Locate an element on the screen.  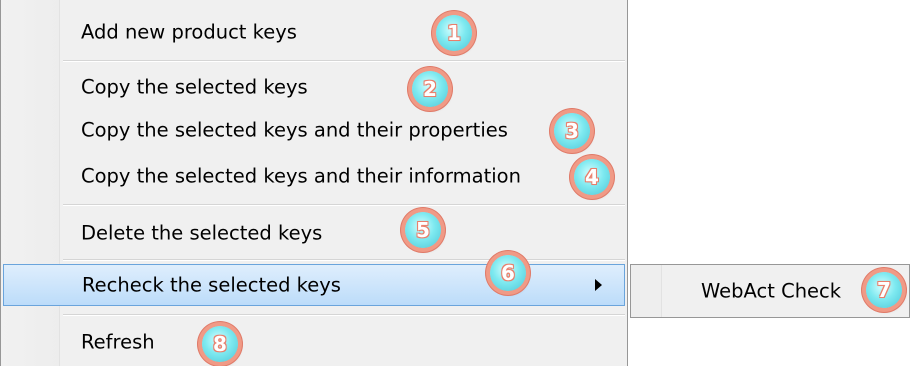
menu-item-add-new-product-keys: Add new product keys is located at coordinates (314, 32).